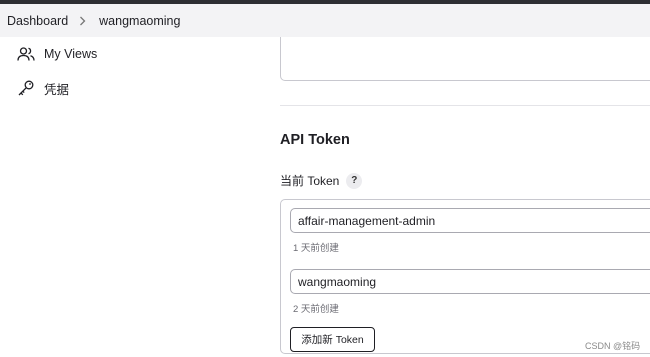 This screenshot has width=650, height=357. What do you see at coordinates (135, 88) in the screenshot?
I see `sidebar-item-credentials: 凭据` at bounding box center [135, 88].